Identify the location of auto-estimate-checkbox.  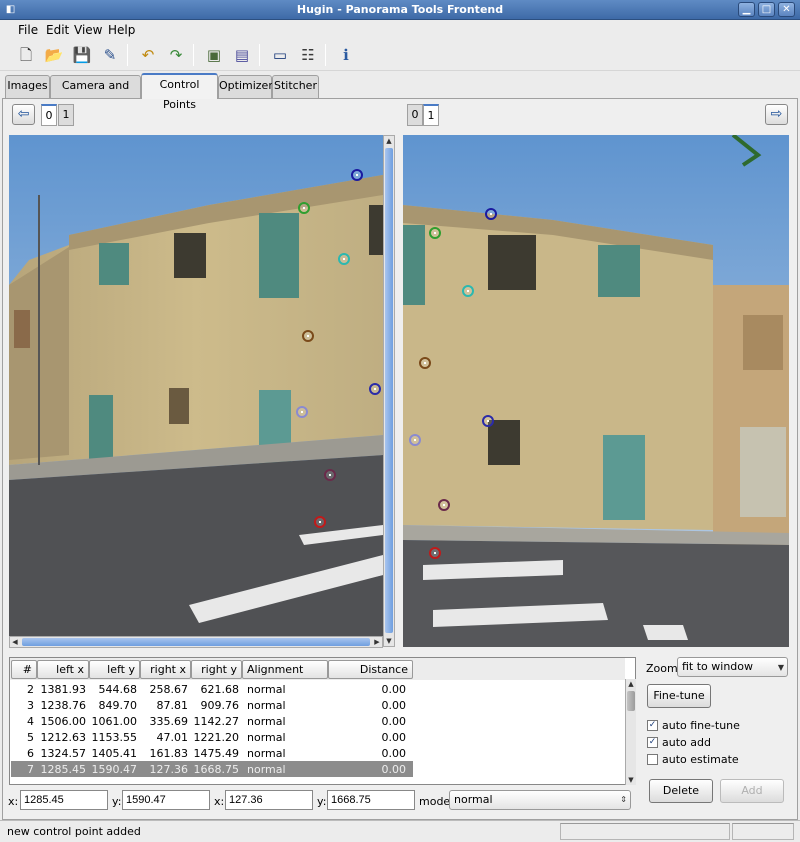
(652, 759).